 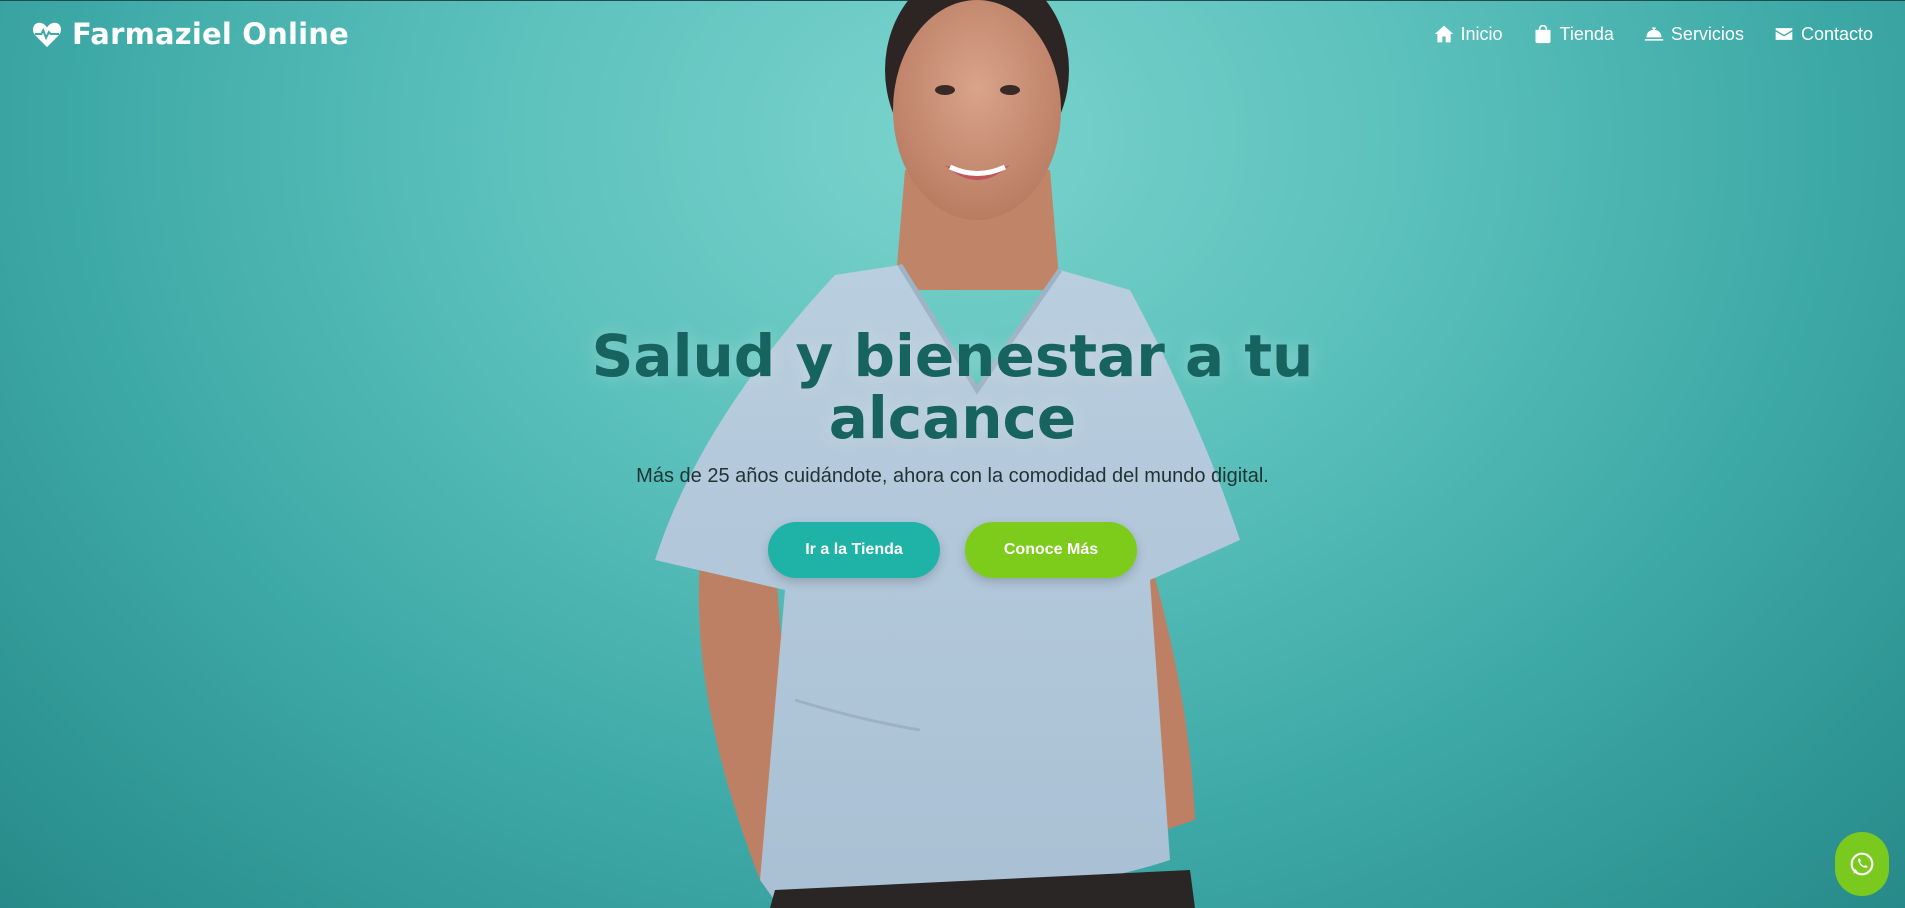 What do you see at coordinates (1543, 34) in the screenshot?
I see `shopping-bag-icon` at bounding box center [1543, 34].